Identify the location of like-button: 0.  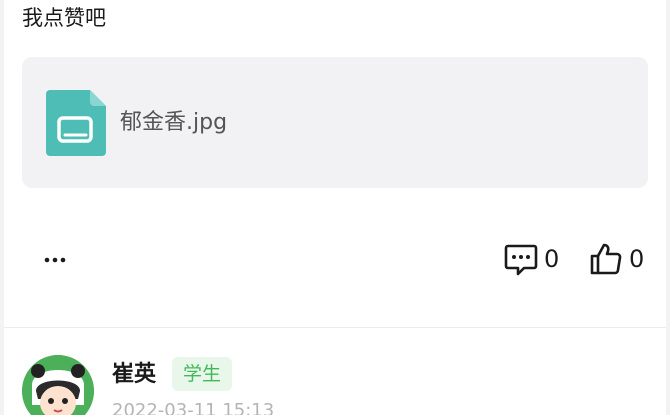
(616, 259).